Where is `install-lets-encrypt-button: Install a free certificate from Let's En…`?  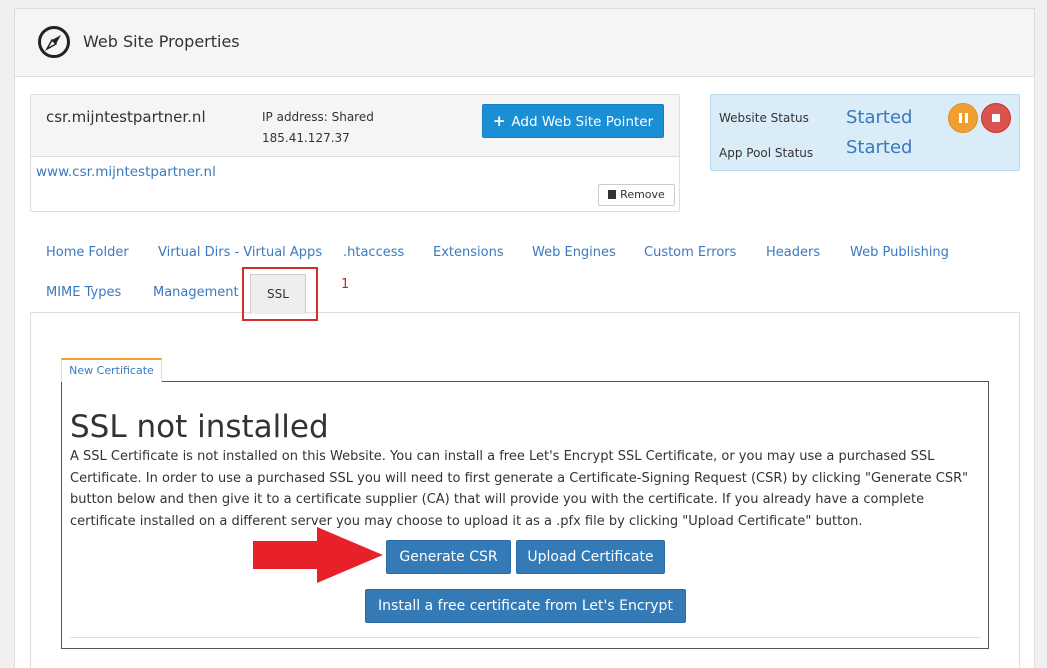 install-lets-encrypt-button: Install a free certificate from Let's En… is located at coordinates (525, 606).